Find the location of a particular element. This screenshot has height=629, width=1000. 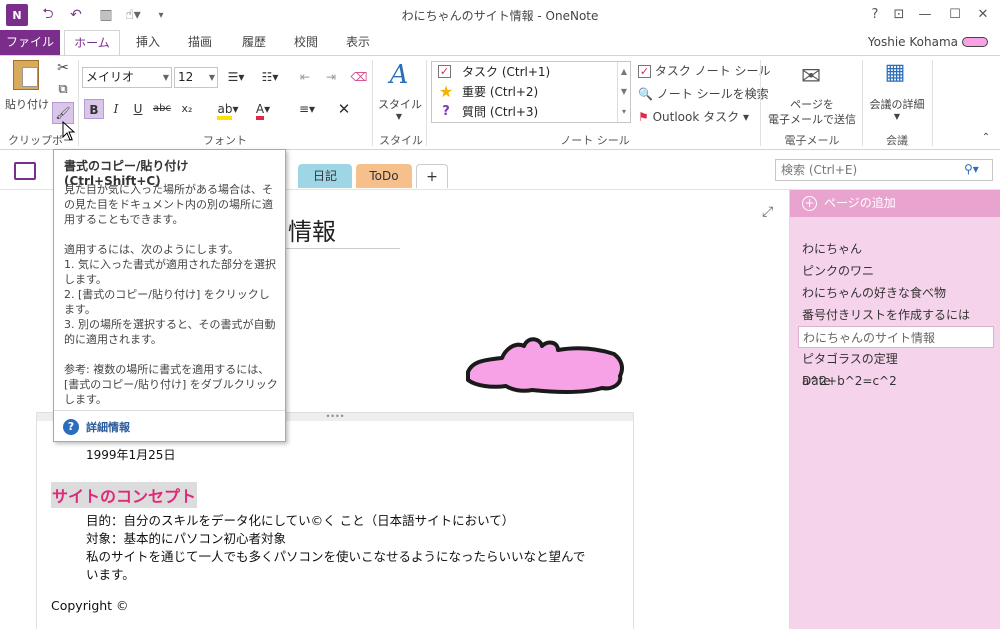

close-button: ✕ is located at coordinates (983, 15).